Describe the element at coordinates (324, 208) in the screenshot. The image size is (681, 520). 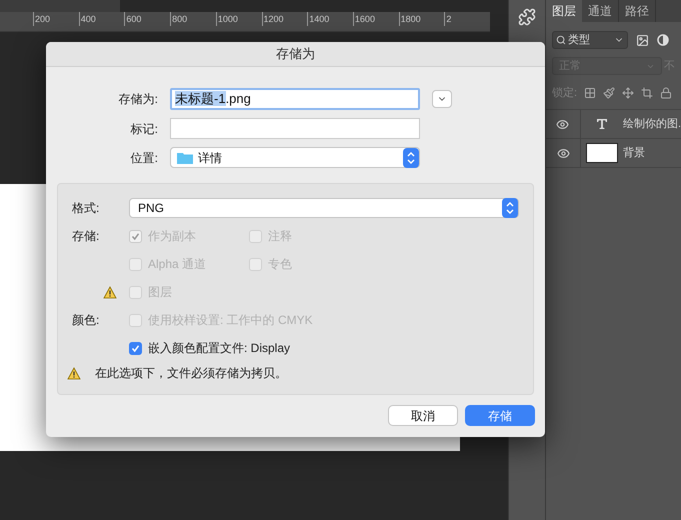
I see `format-select: PNG` at that location.